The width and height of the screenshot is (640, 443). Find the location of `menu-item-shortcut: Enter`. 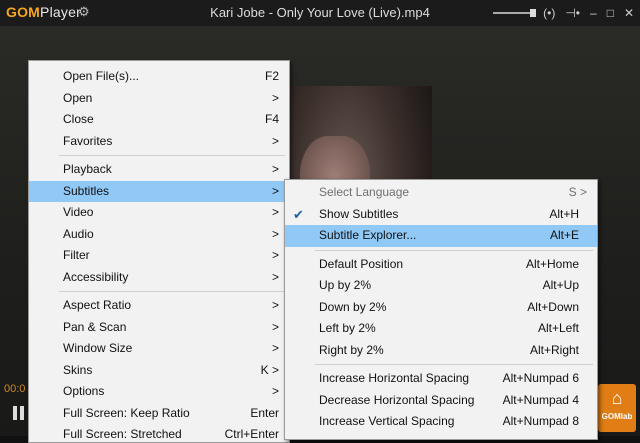

menu-item-shortcut: Enter is located at coordinates (264, 412).